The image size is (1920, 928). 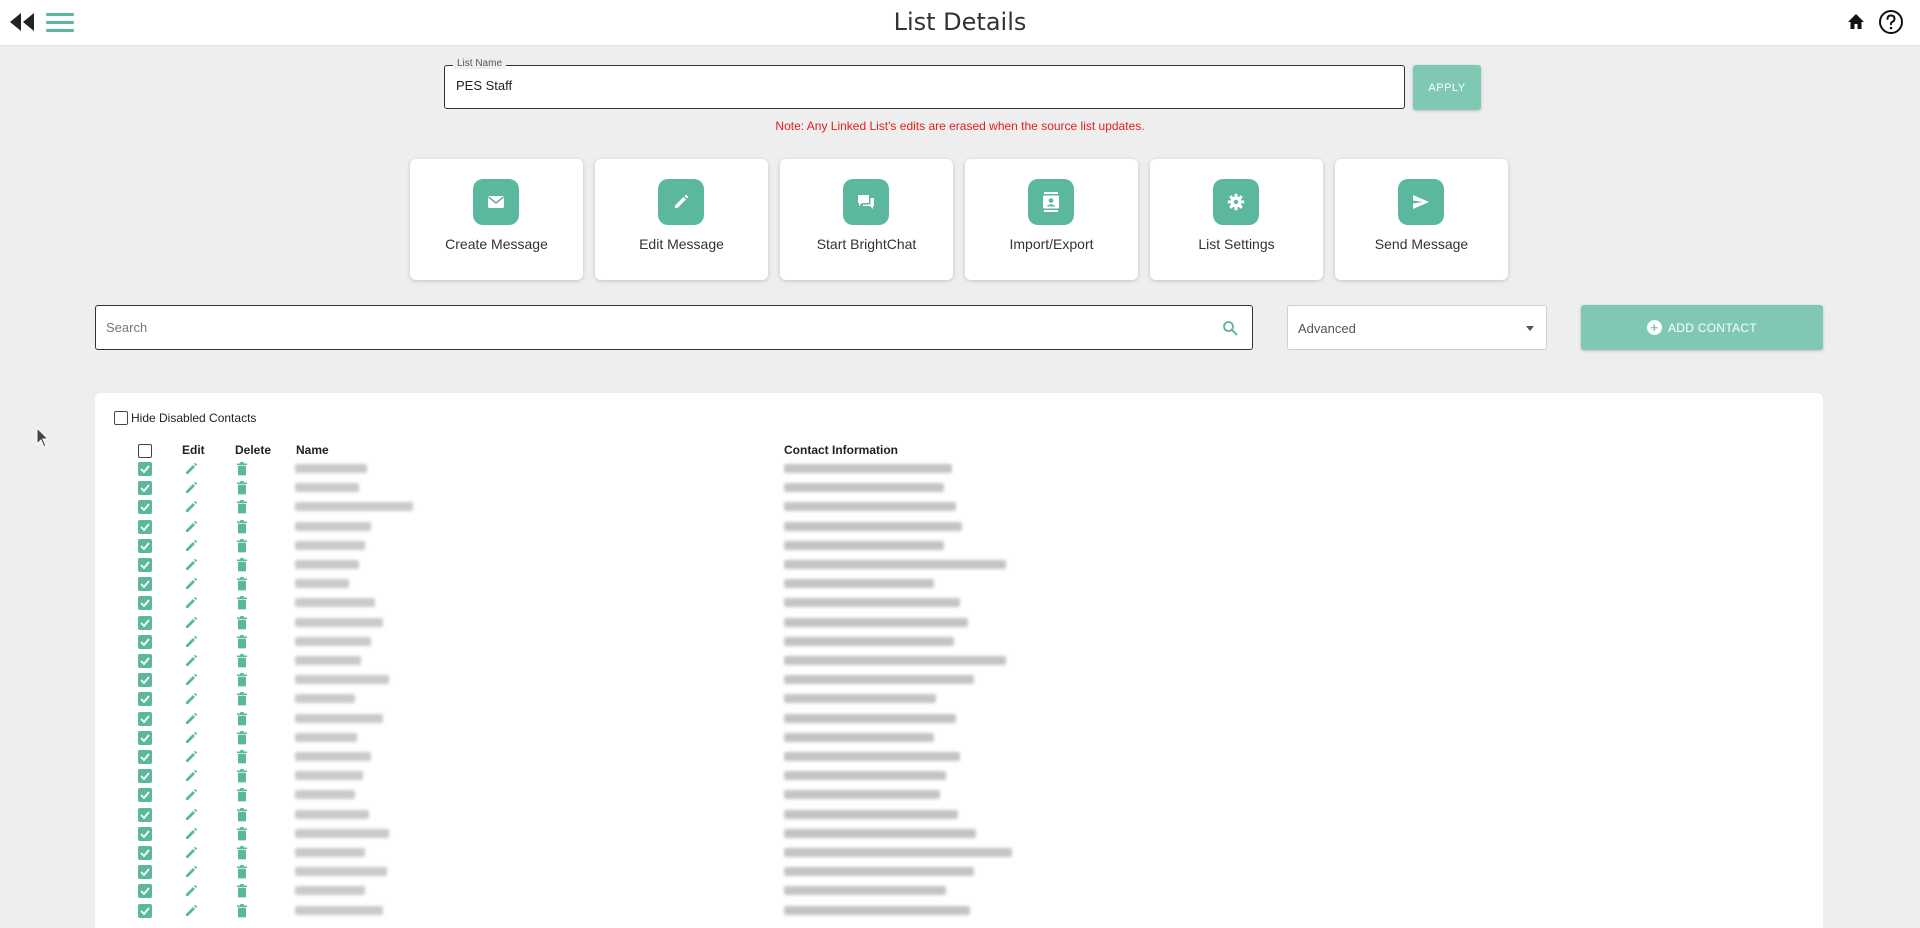 What do you see at coordinates (906, 85) in the screenshot?
I see `list-name-input` at bounding box center [906, 85].